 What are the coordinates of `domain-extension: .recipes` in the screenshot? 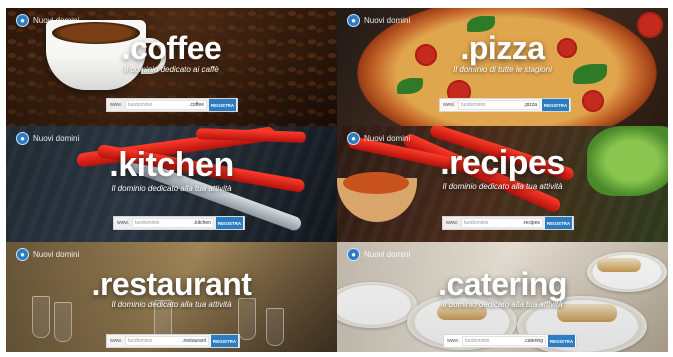 It's located at (531, 223).